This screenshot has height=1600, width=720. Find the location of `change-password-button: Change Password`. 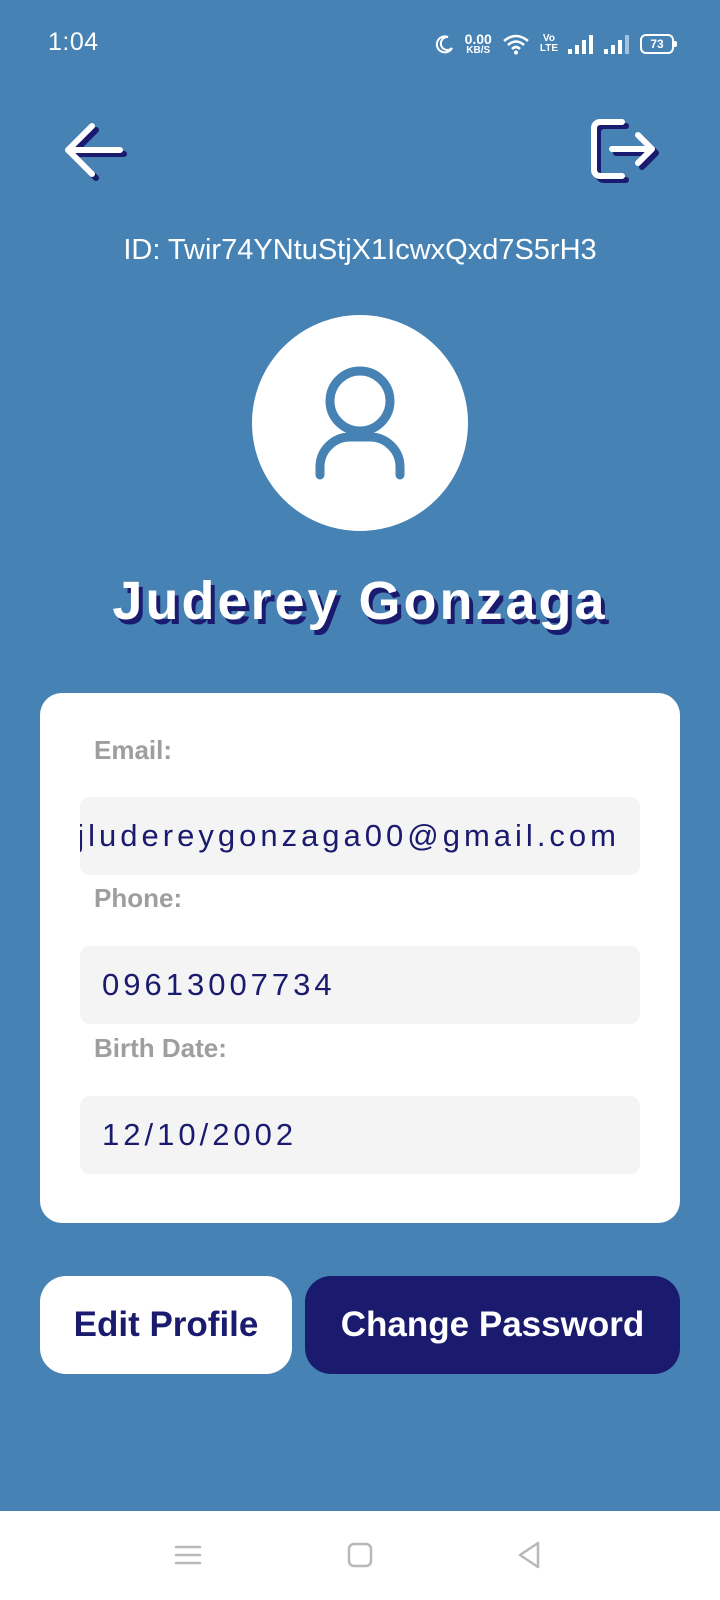

change-password-button: Change Password is located at coordinates (492, 1325).